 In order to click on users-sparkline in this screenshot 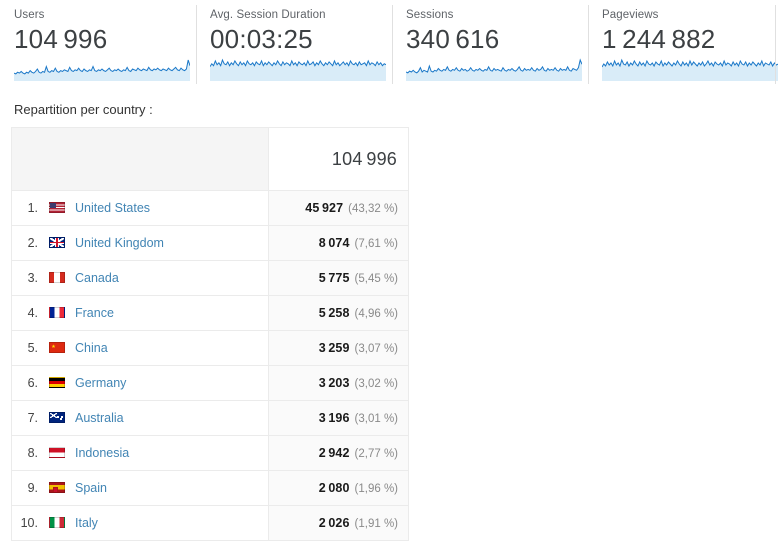, I will do `click(102, 69)`.